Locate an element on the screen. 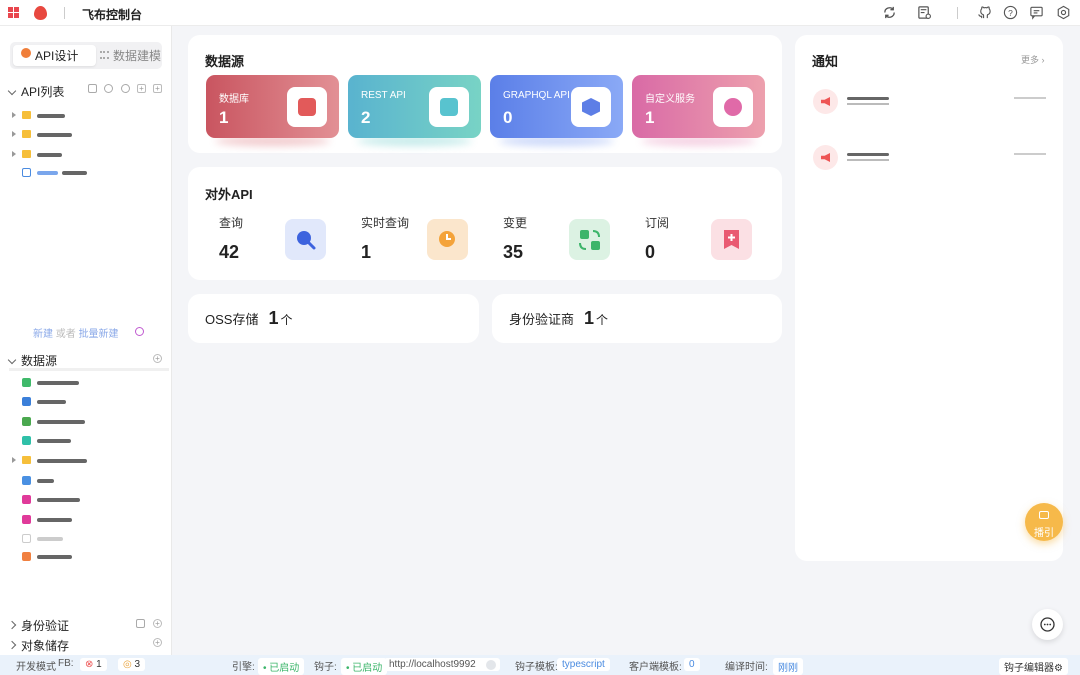 The width and height of the screenshot is (1080, 675). hook-label: 钩子: is located at coordinates (325, 667).